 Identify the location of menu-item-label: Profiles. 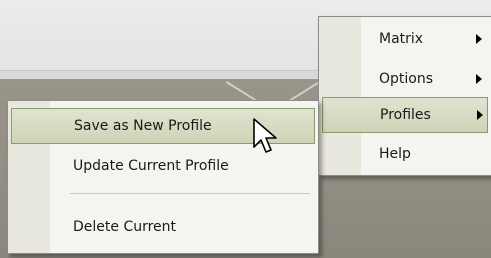
(405, 115).